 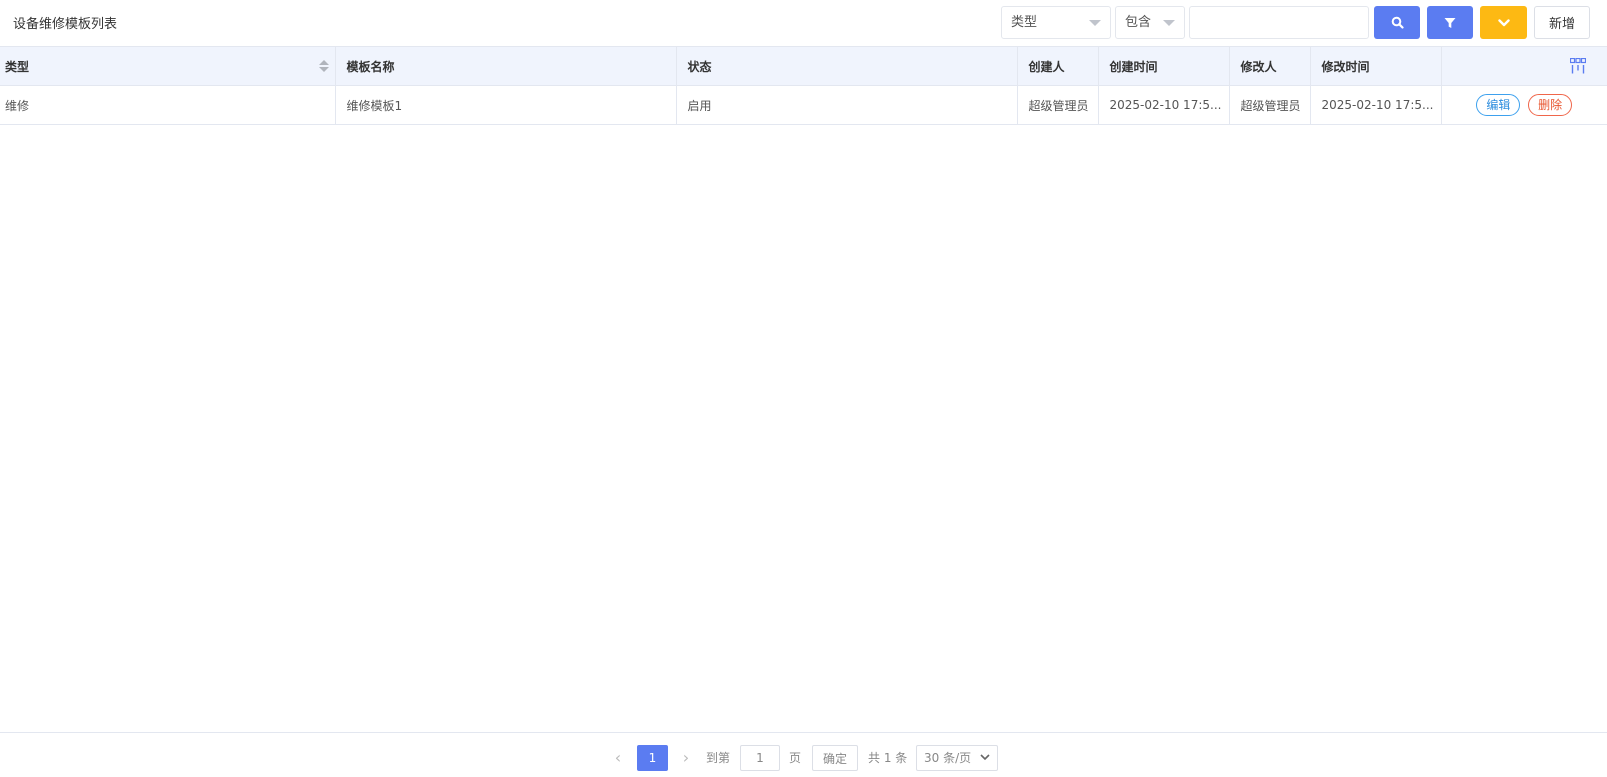 I want to click on condition-select-value: 包含, so click(x=1138, y=22).